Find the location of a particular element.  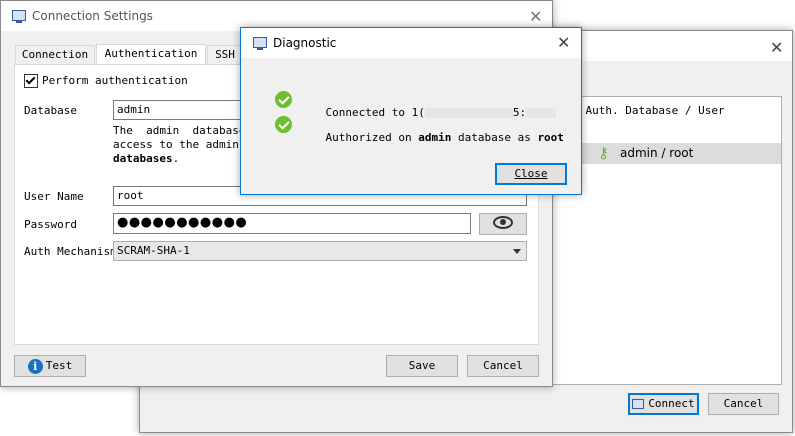

dialog-title: Diagnostic is located at coordinates (305, 43).